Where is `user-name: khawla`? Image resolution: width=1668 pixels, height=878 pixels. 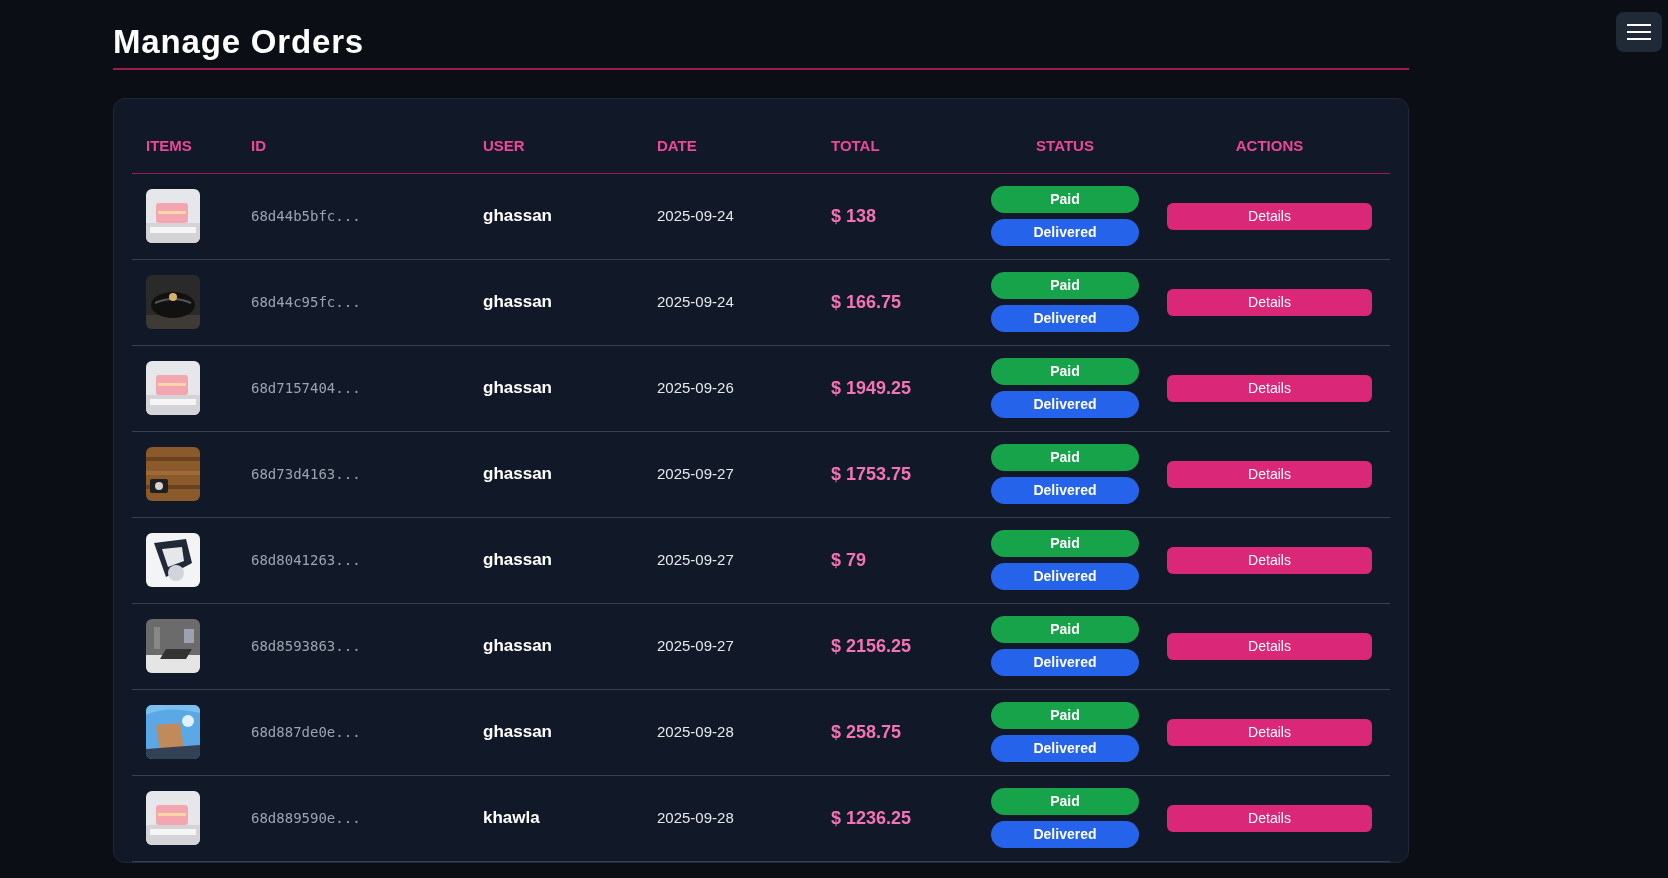
user-name: khawla is located at coordinates (511, 818).